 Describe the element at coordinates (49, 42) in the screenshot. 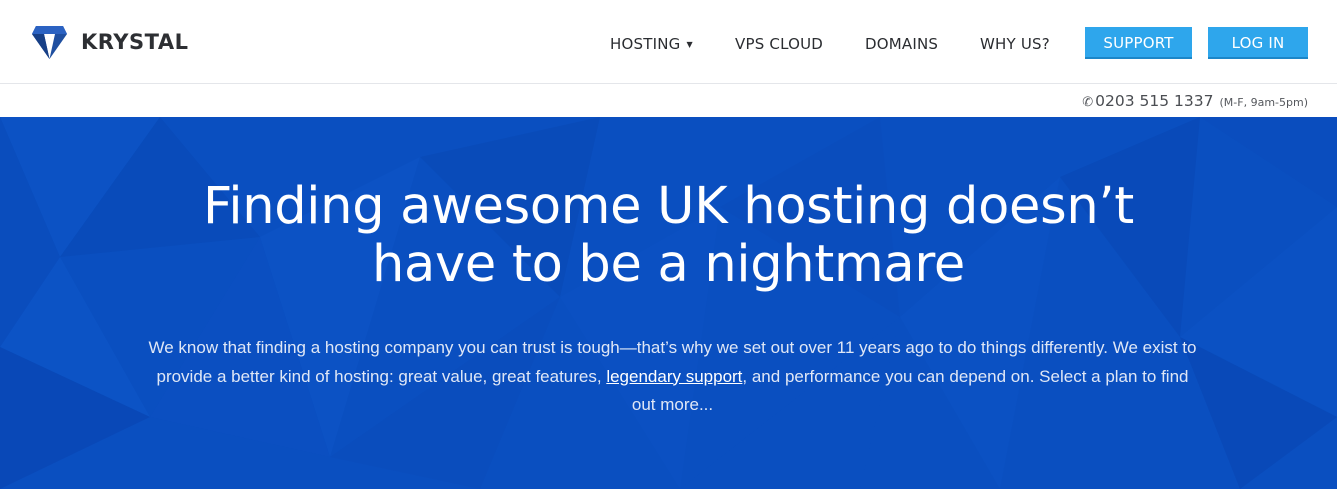

I see `diamond-logo-icon` at that location.